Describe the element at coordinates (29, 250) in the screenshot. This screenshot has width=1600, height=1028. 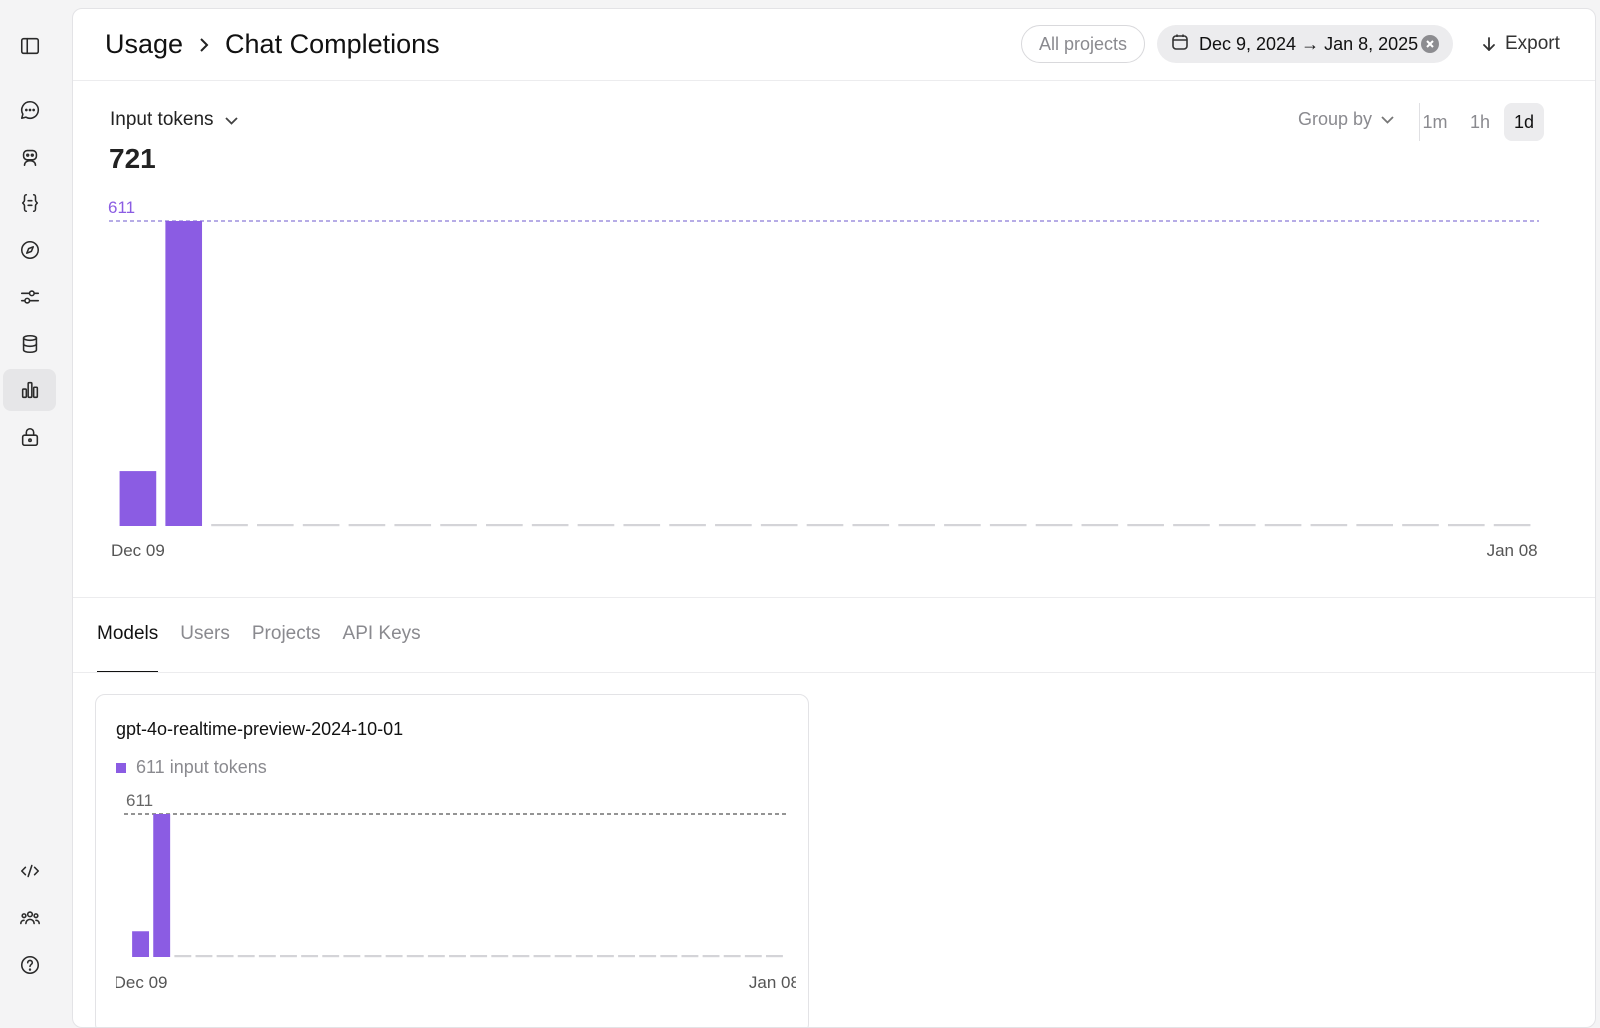
I see `sidebar-item-explore` at that location.